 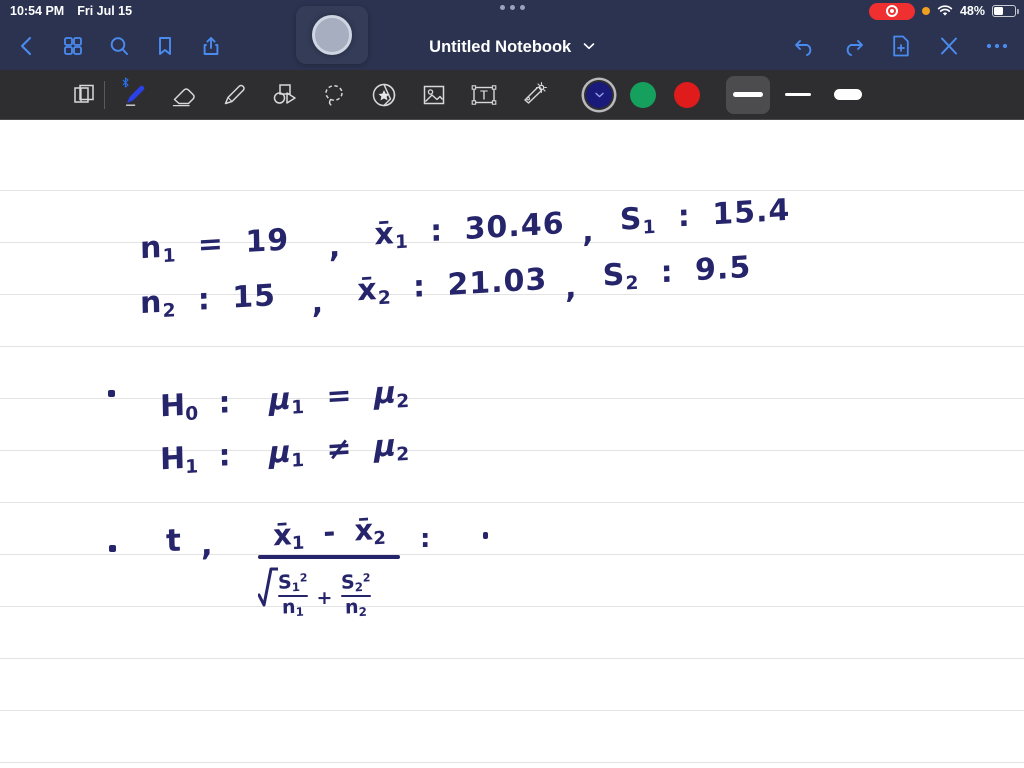 What do you see at coordinates (385, 446) in the screenshot?
I see `mu2-symbol: μ` at bounding box center [385, 446].